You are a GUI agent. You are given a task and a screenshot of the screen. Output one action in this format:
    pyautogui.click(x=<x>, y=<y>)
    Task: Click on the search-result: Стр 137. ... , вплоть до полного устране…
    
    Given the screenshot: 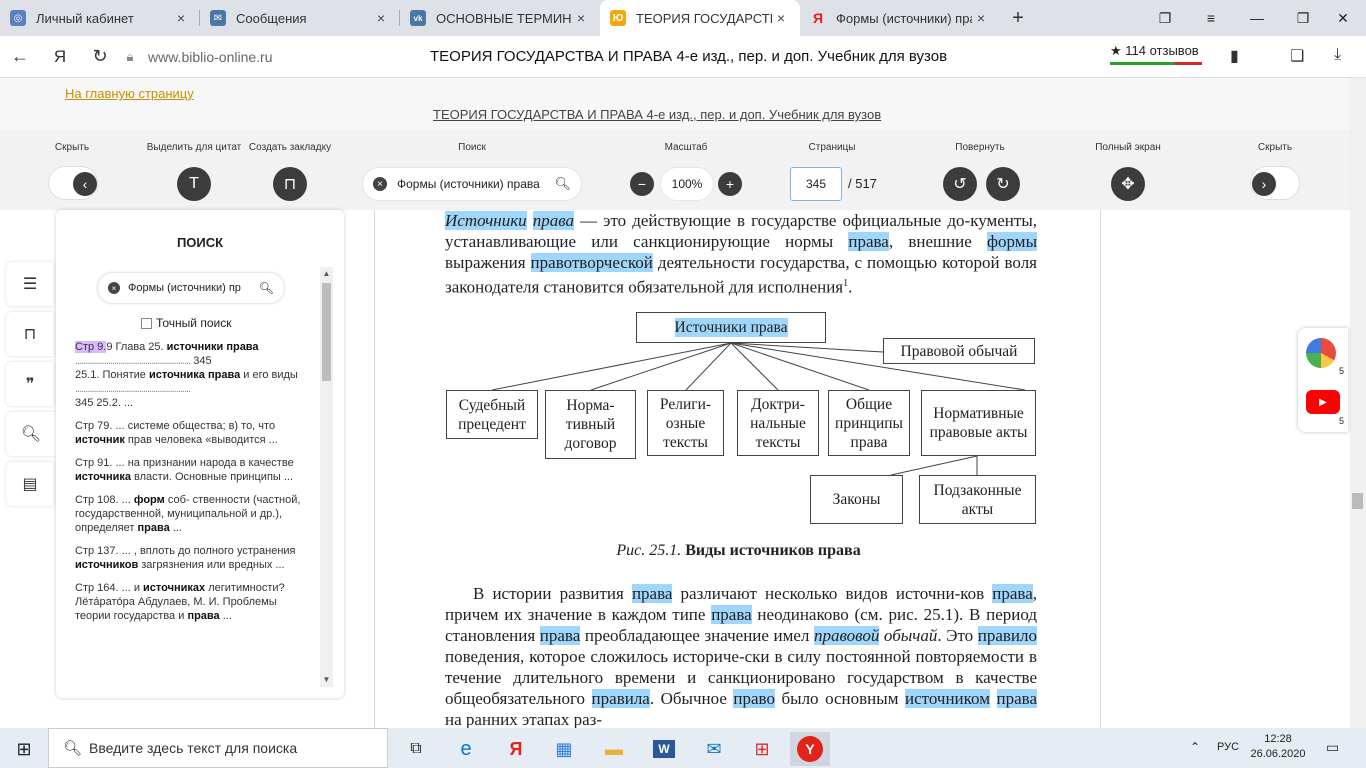 What is the action you would take?
    pyautogui.click(x=191, y=558)
    